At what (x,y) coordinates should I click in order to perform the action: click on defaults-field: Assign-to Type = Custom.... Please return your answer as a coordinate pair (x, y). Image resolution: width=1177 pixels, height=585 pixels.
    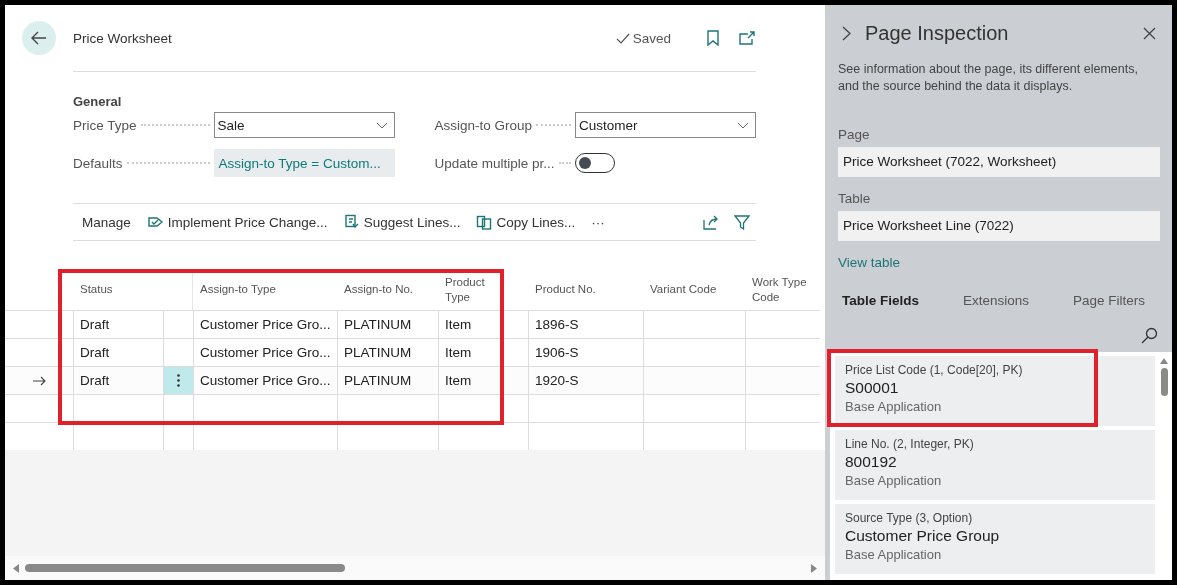
    Looking at the image, I should click on (304, 163).